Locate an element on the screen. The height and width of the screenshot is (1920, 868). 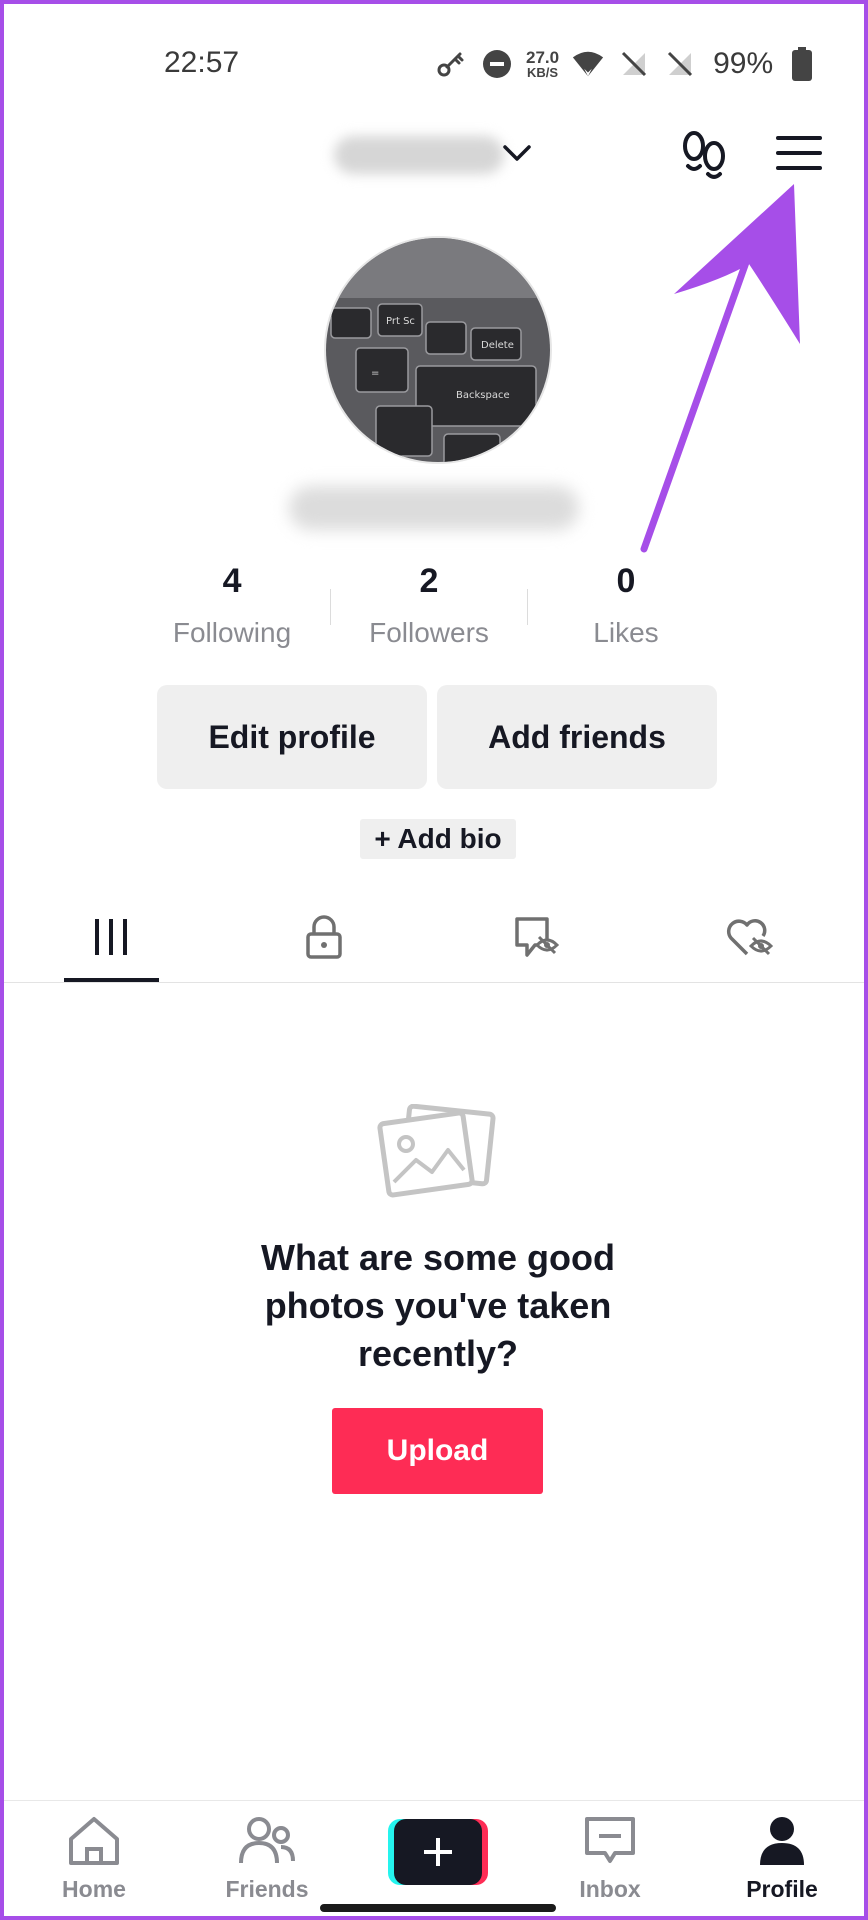
home-indicator is located at coordinates (438, 1908).